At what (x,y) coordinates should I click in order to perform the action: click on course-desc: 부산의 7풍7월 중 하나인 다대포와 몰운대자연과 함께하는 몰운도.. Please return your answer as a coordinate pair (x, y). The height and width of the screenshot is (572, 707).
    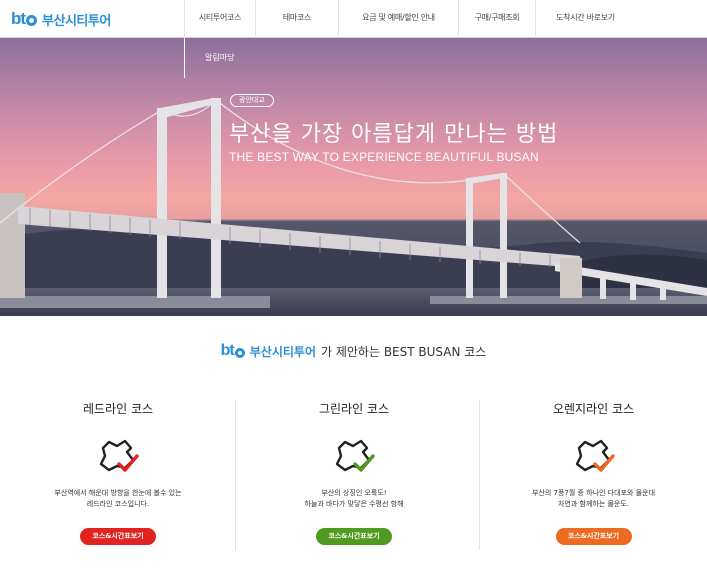
    Looking at the image, I should click on (593, 499).